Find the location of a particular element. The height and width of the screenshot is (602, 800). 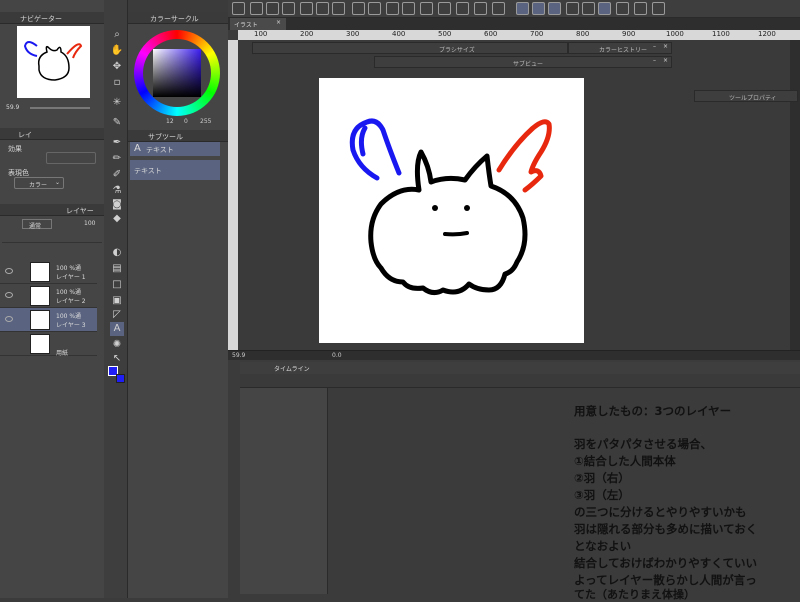

layer-panel-header: レイヤー is located at coordinates (52, 210).